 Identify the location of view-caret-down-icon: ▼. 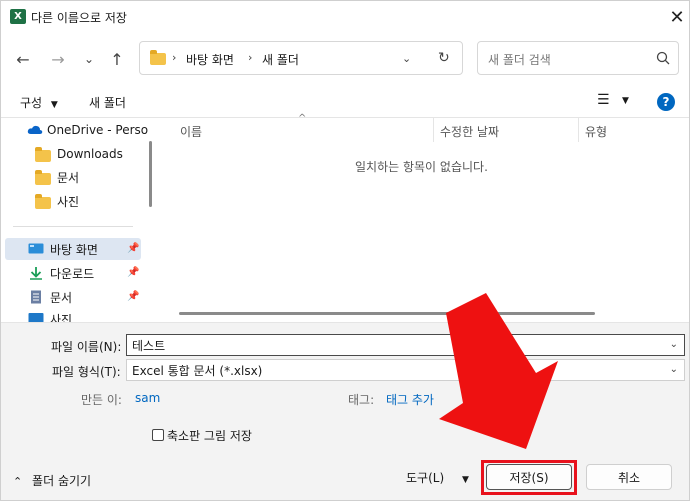
(625, 101).